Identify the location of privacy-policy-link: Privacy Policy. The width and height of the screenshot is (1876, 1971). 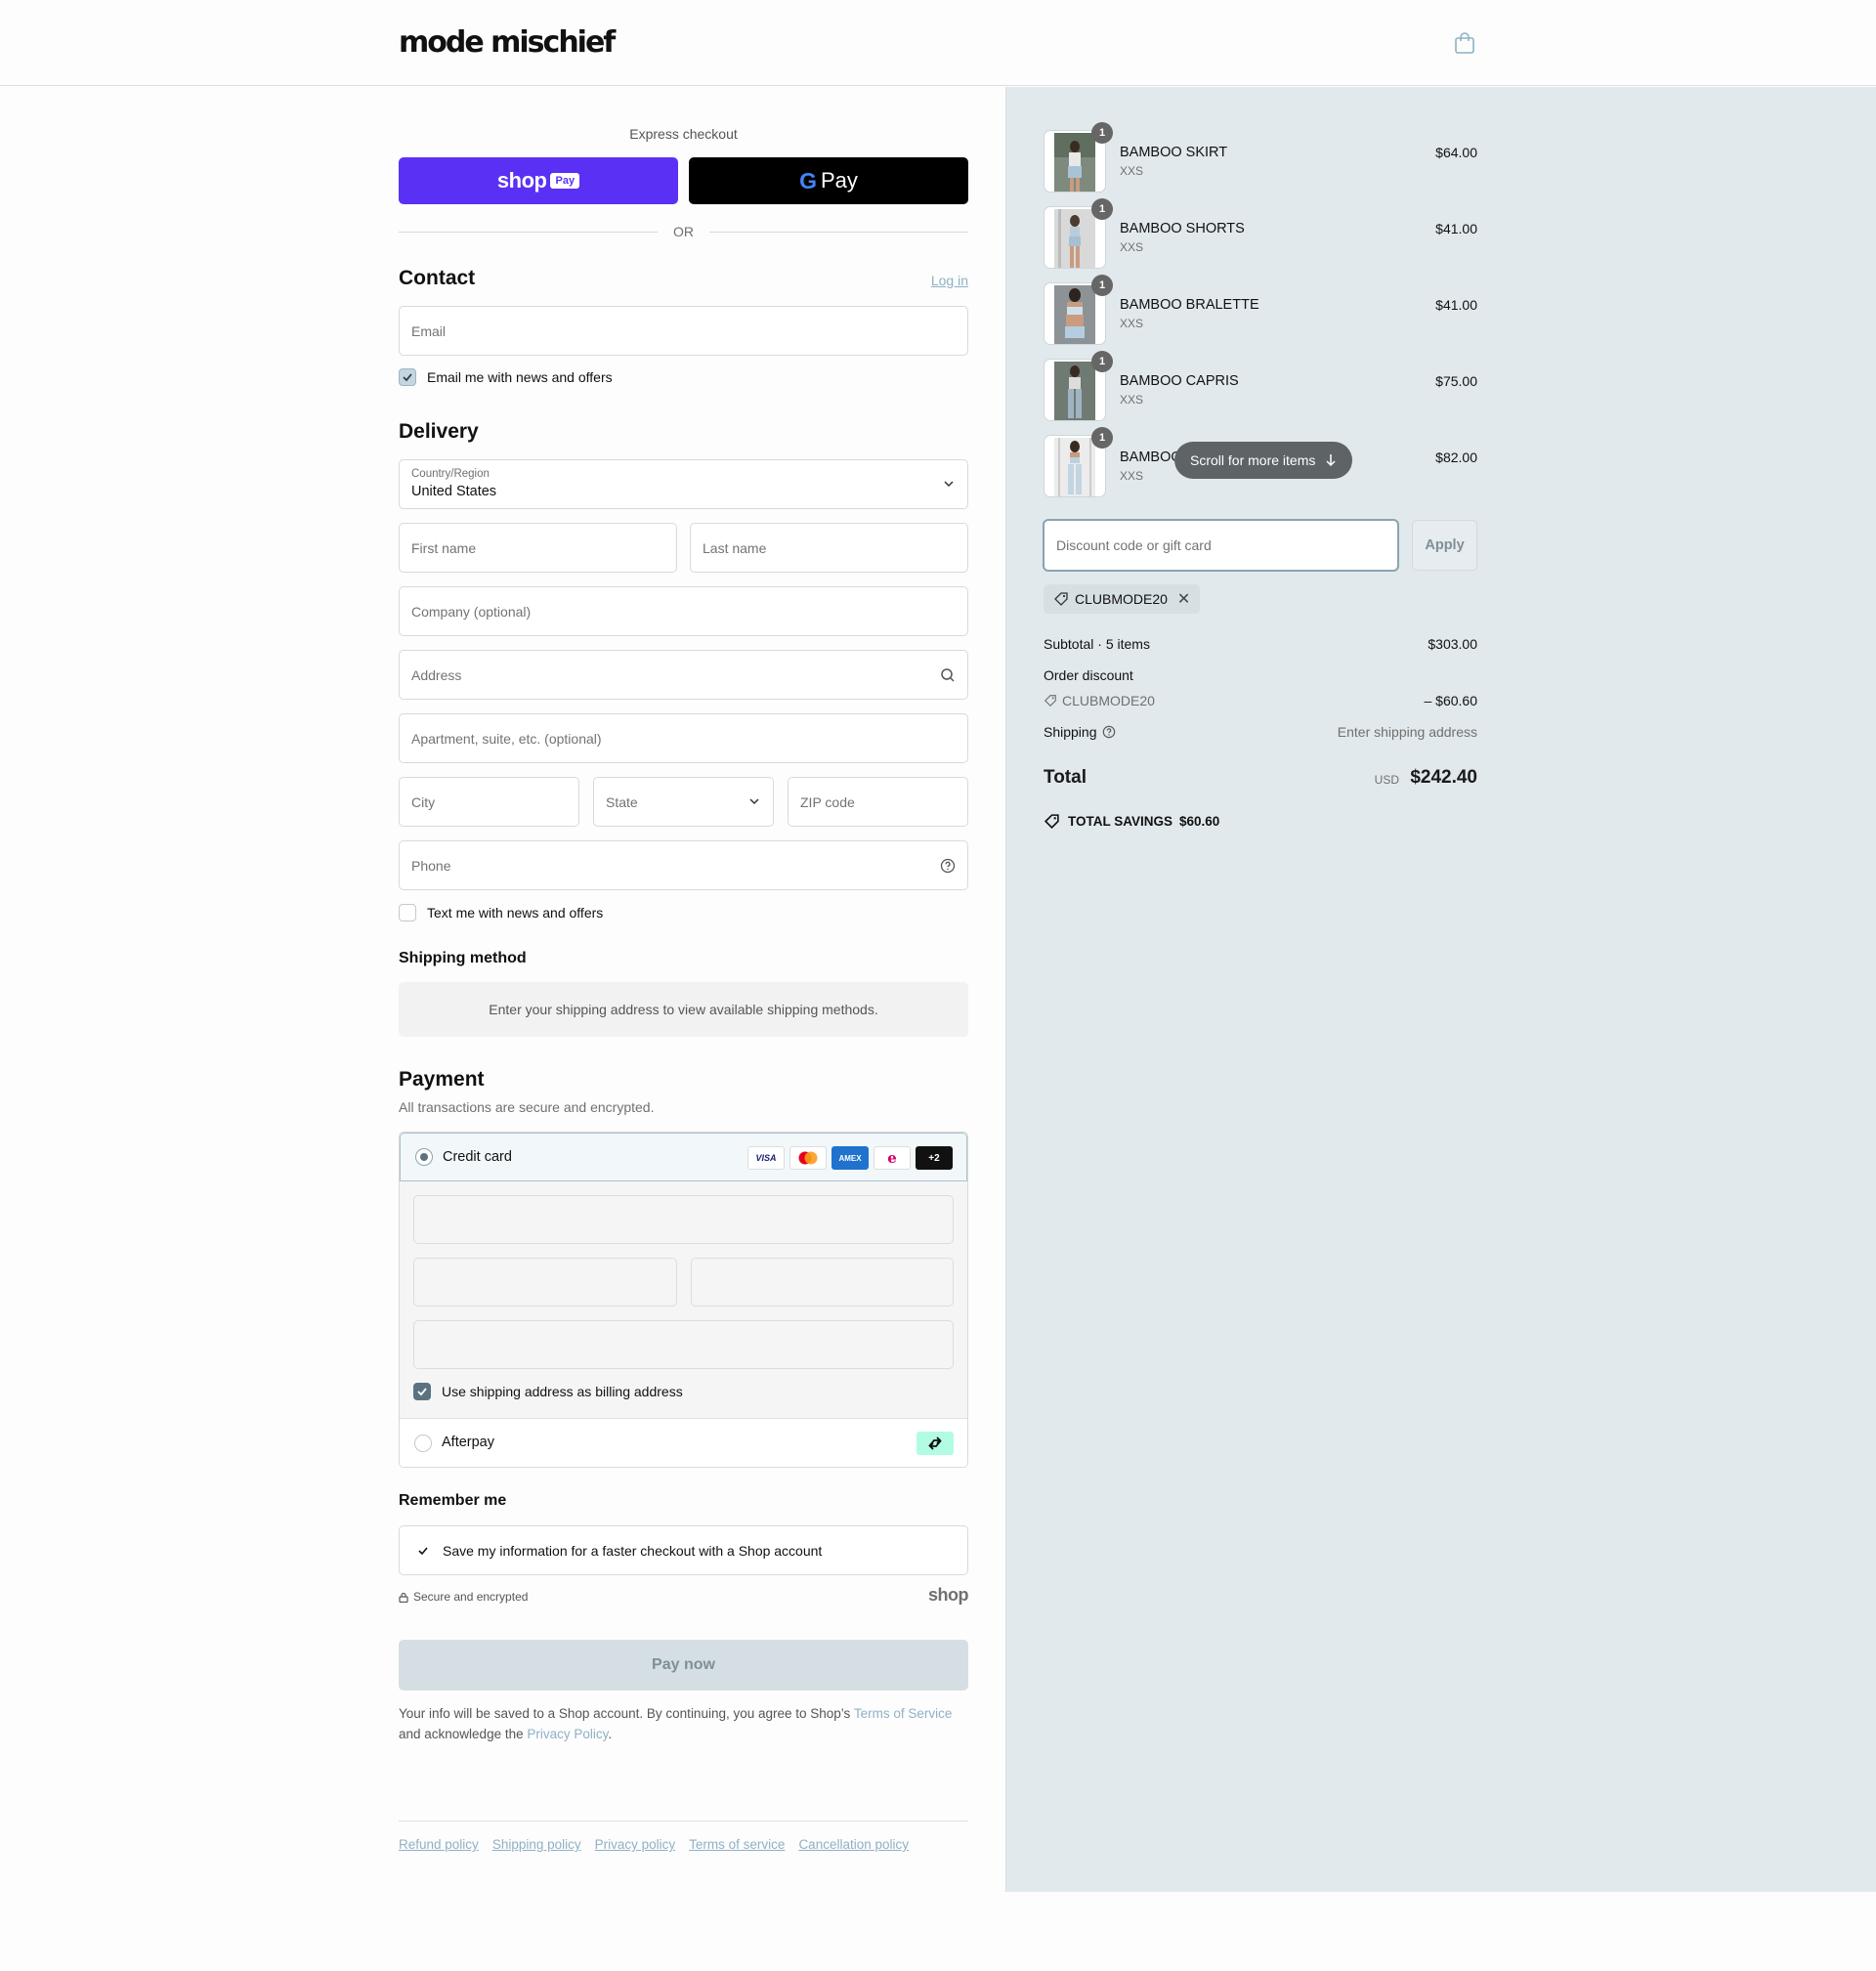
(567, 1734).